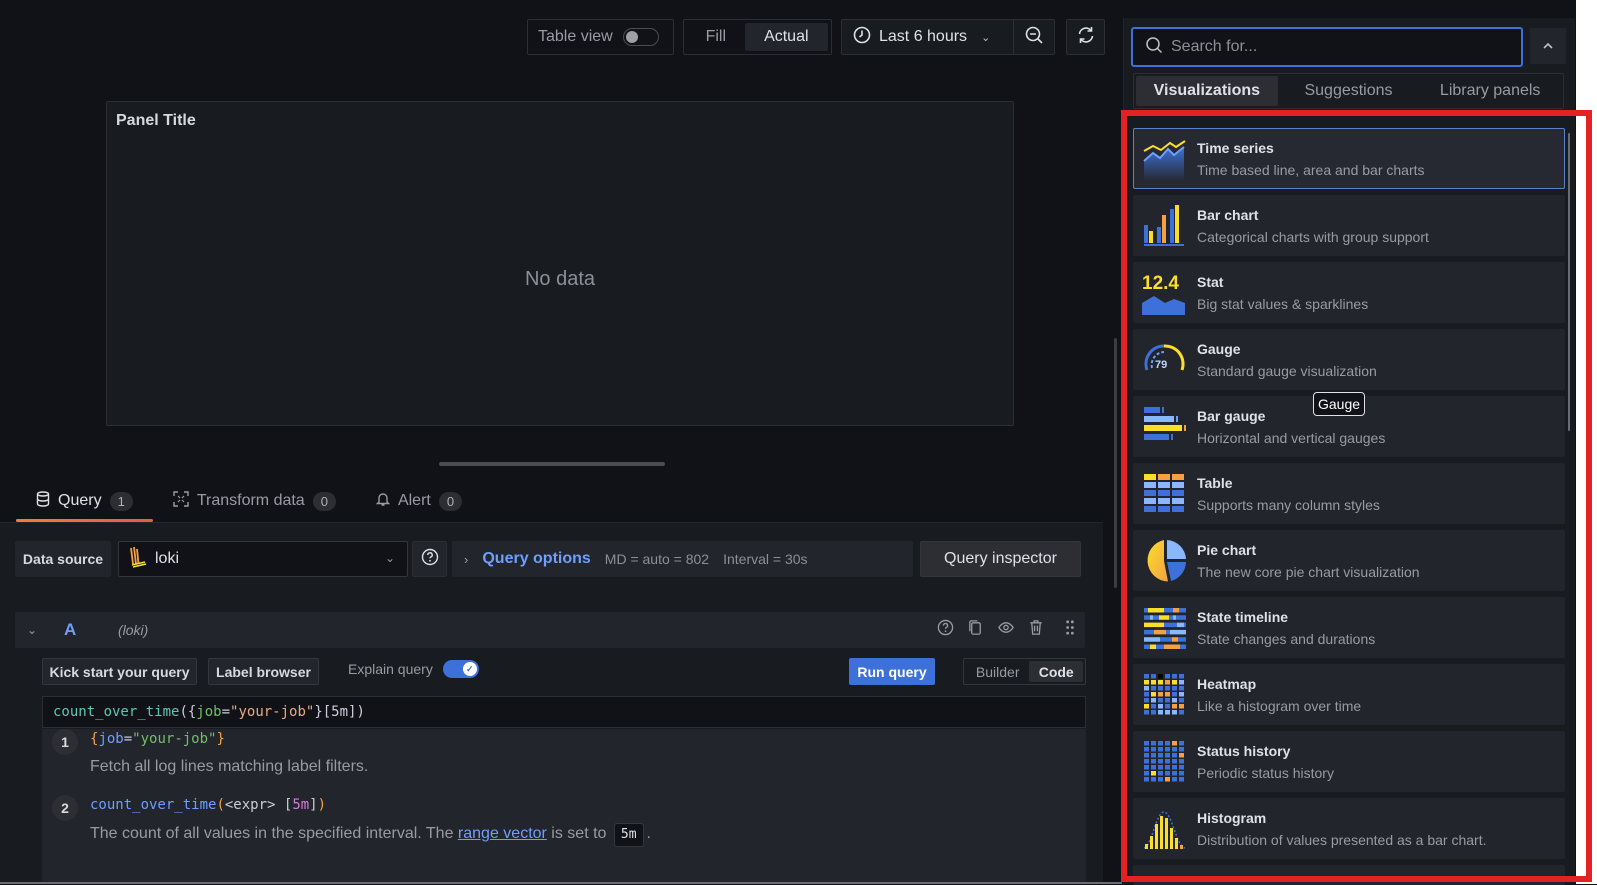 The image size is (1597, 885). What do you see at coordinates (716, 37) in the screenshot?
I see `fill-button: Fill` at bounding box center [716, 37].